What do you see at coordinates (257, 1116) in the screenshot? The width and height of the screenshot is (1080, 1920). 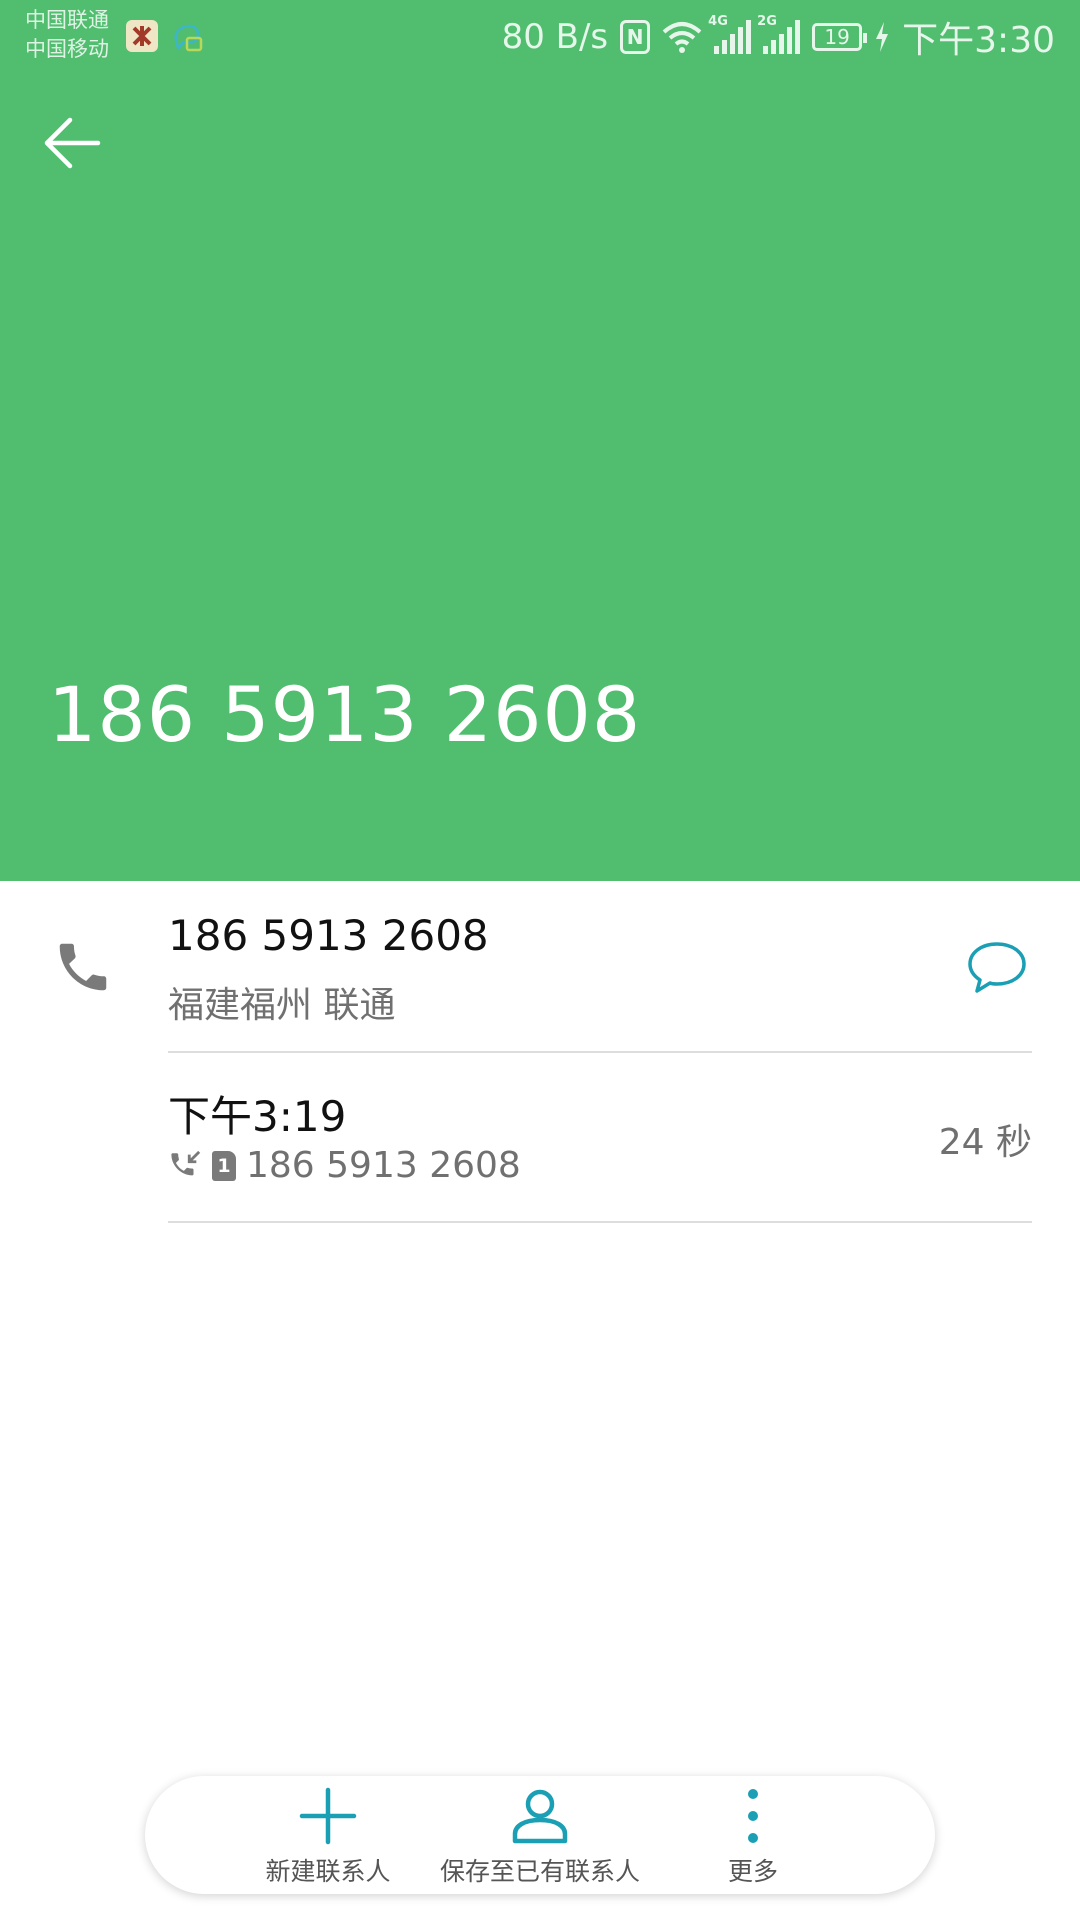 I see `call-time: 下午3:19` at bounding box center [257, 1116].